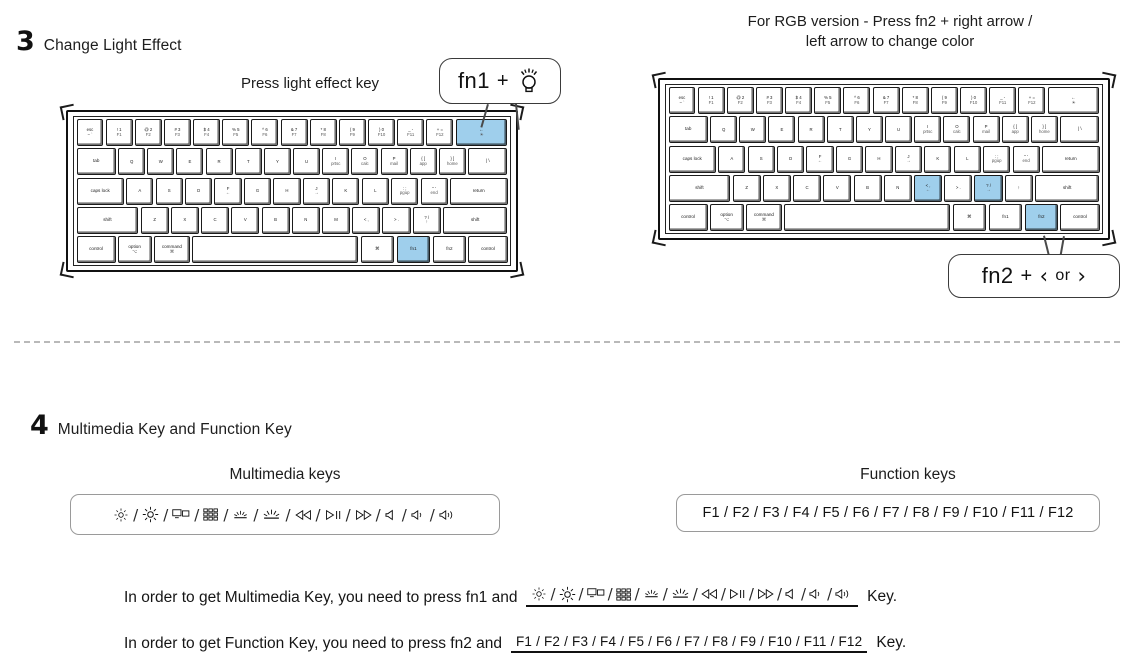  Describe the element at coordinates (207, 132) in the screenshot. I see `key-4: $ 4 F4` at that location.